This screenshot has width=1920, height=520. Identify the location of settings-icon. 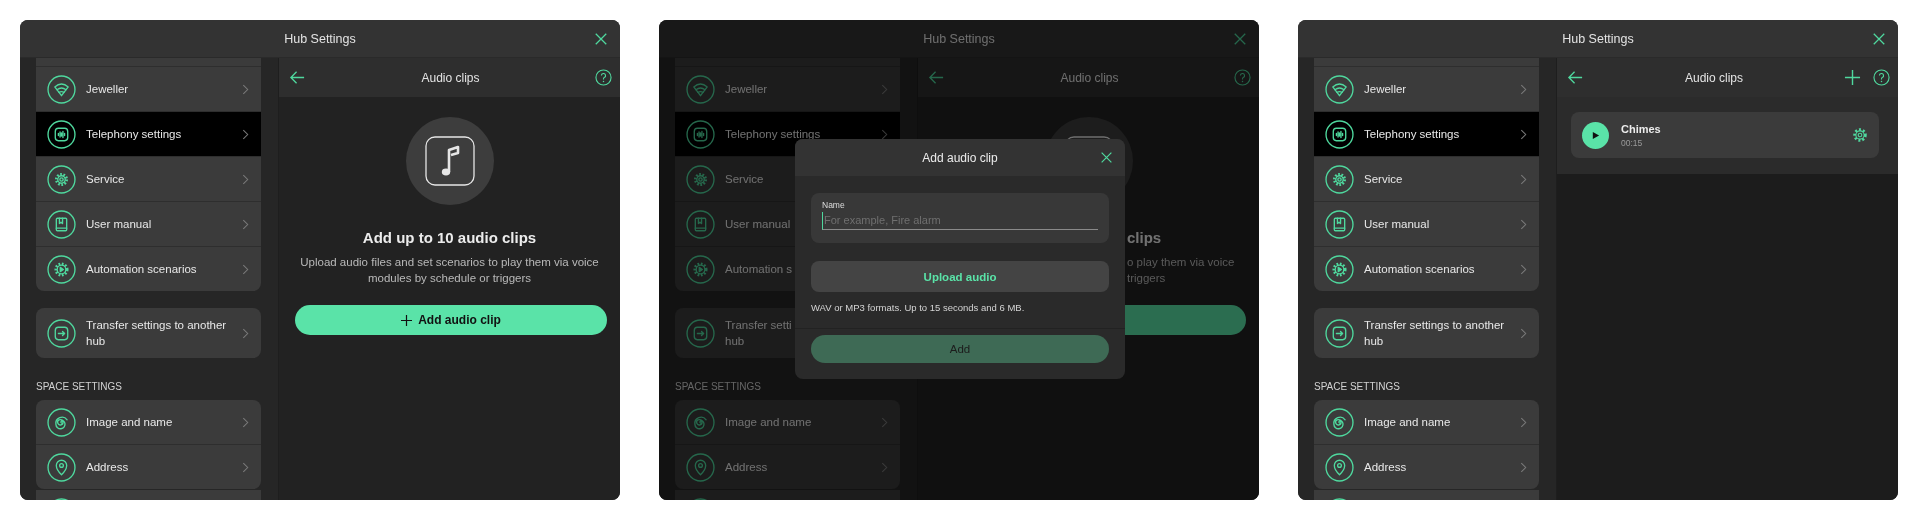
(1860, 135).